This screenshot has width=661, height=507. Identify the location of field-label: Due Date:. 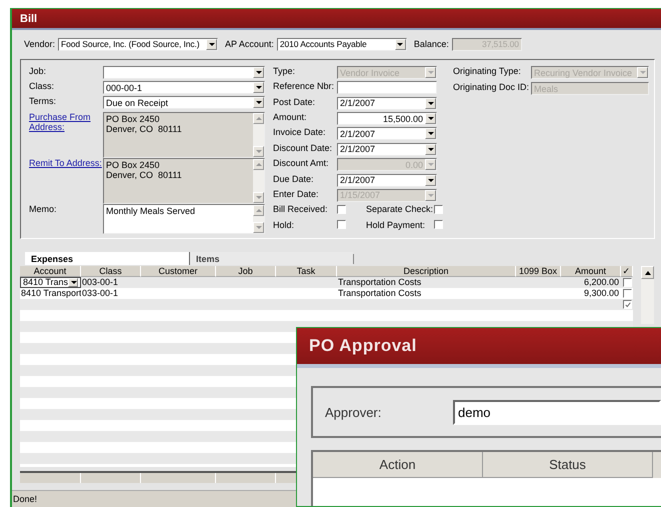
(294, 179).